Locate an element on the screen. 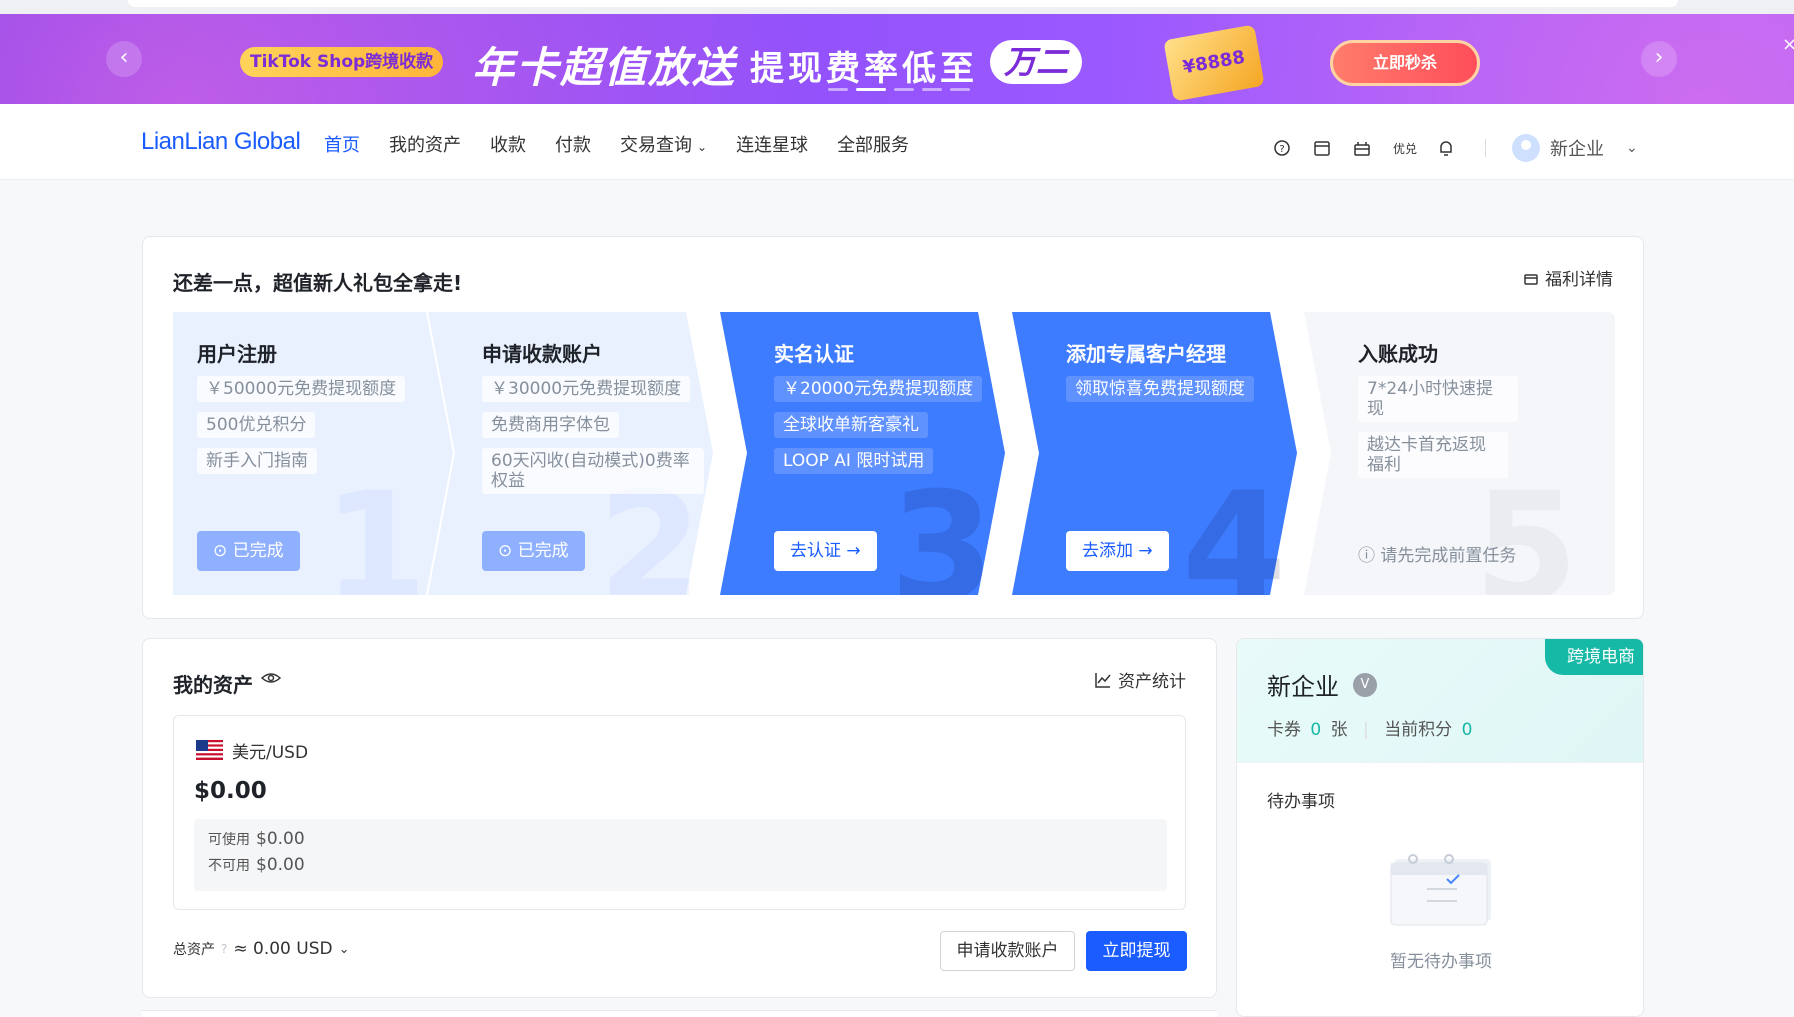 The image size is (1794, 1017). calendar-icon is located at coordinates (1322, 148).